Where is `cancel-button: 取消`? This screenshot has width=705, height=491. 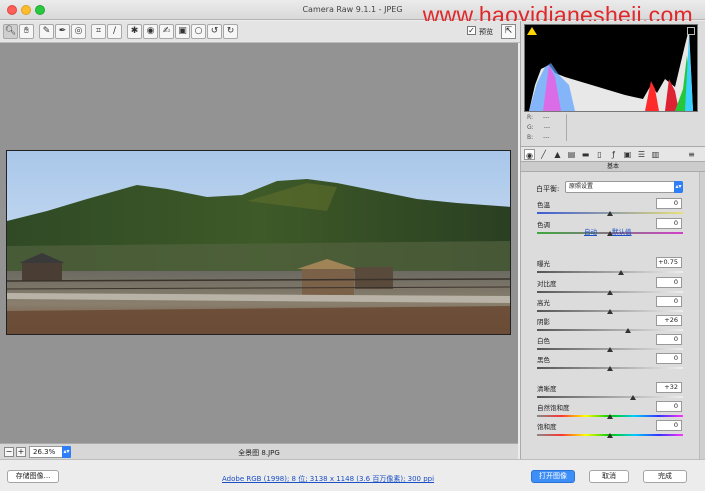
cancel-button: 取消 is located at coordinates (609, 476).